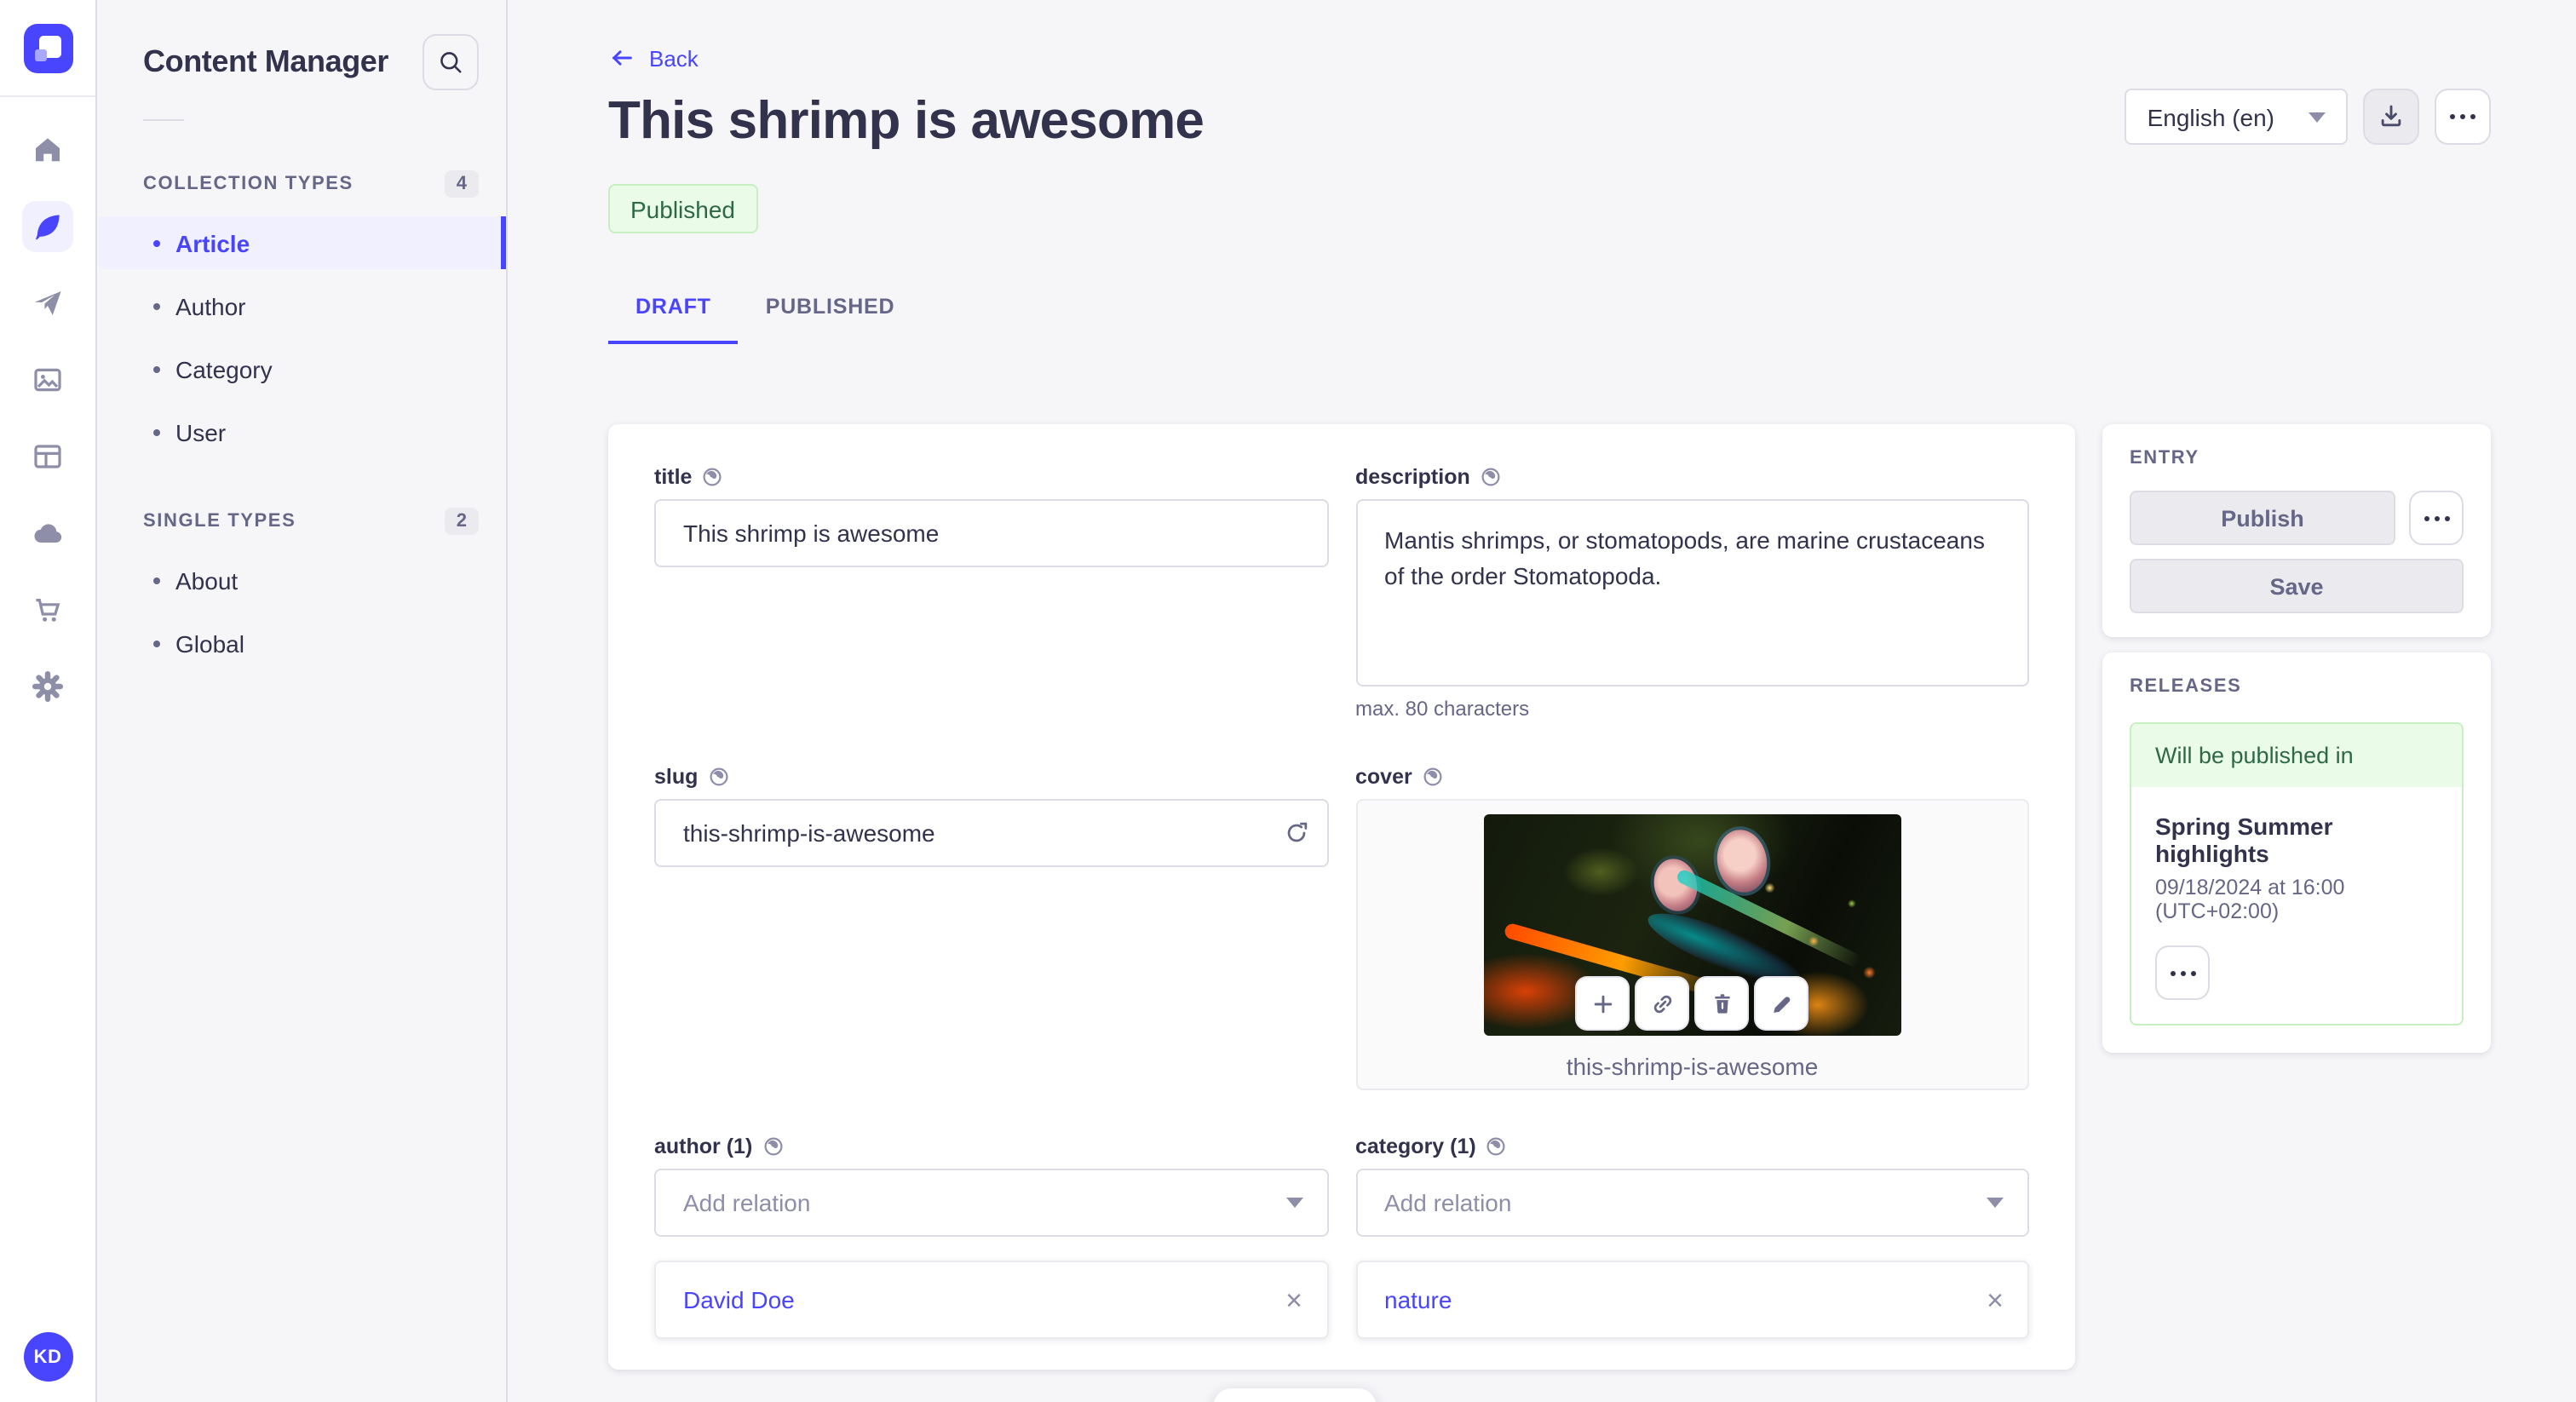 The height and width of the screenshot is (1402, 2576). I want to click on download-icon, so click(2391, 116).